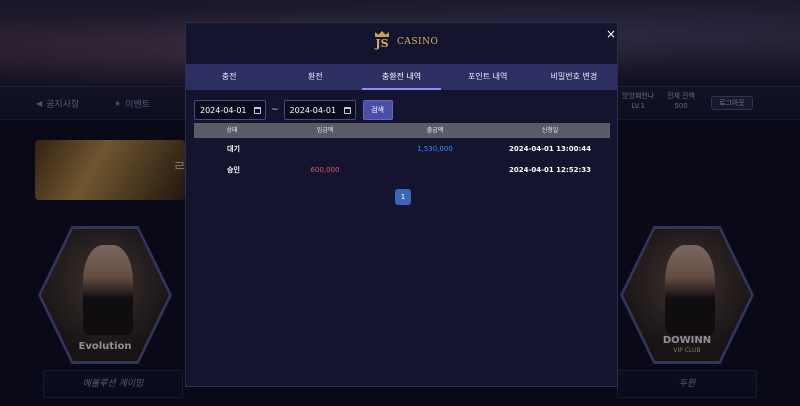  I want to click on crown-icon: JS, so click(382, 42).